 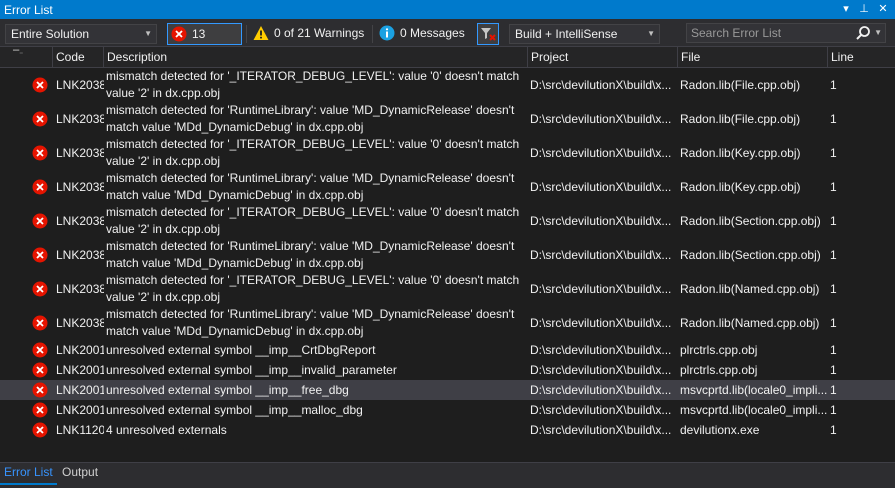 I want to click on scope-dropdown: Entire Solution ▼, so click(x=81, y=34).